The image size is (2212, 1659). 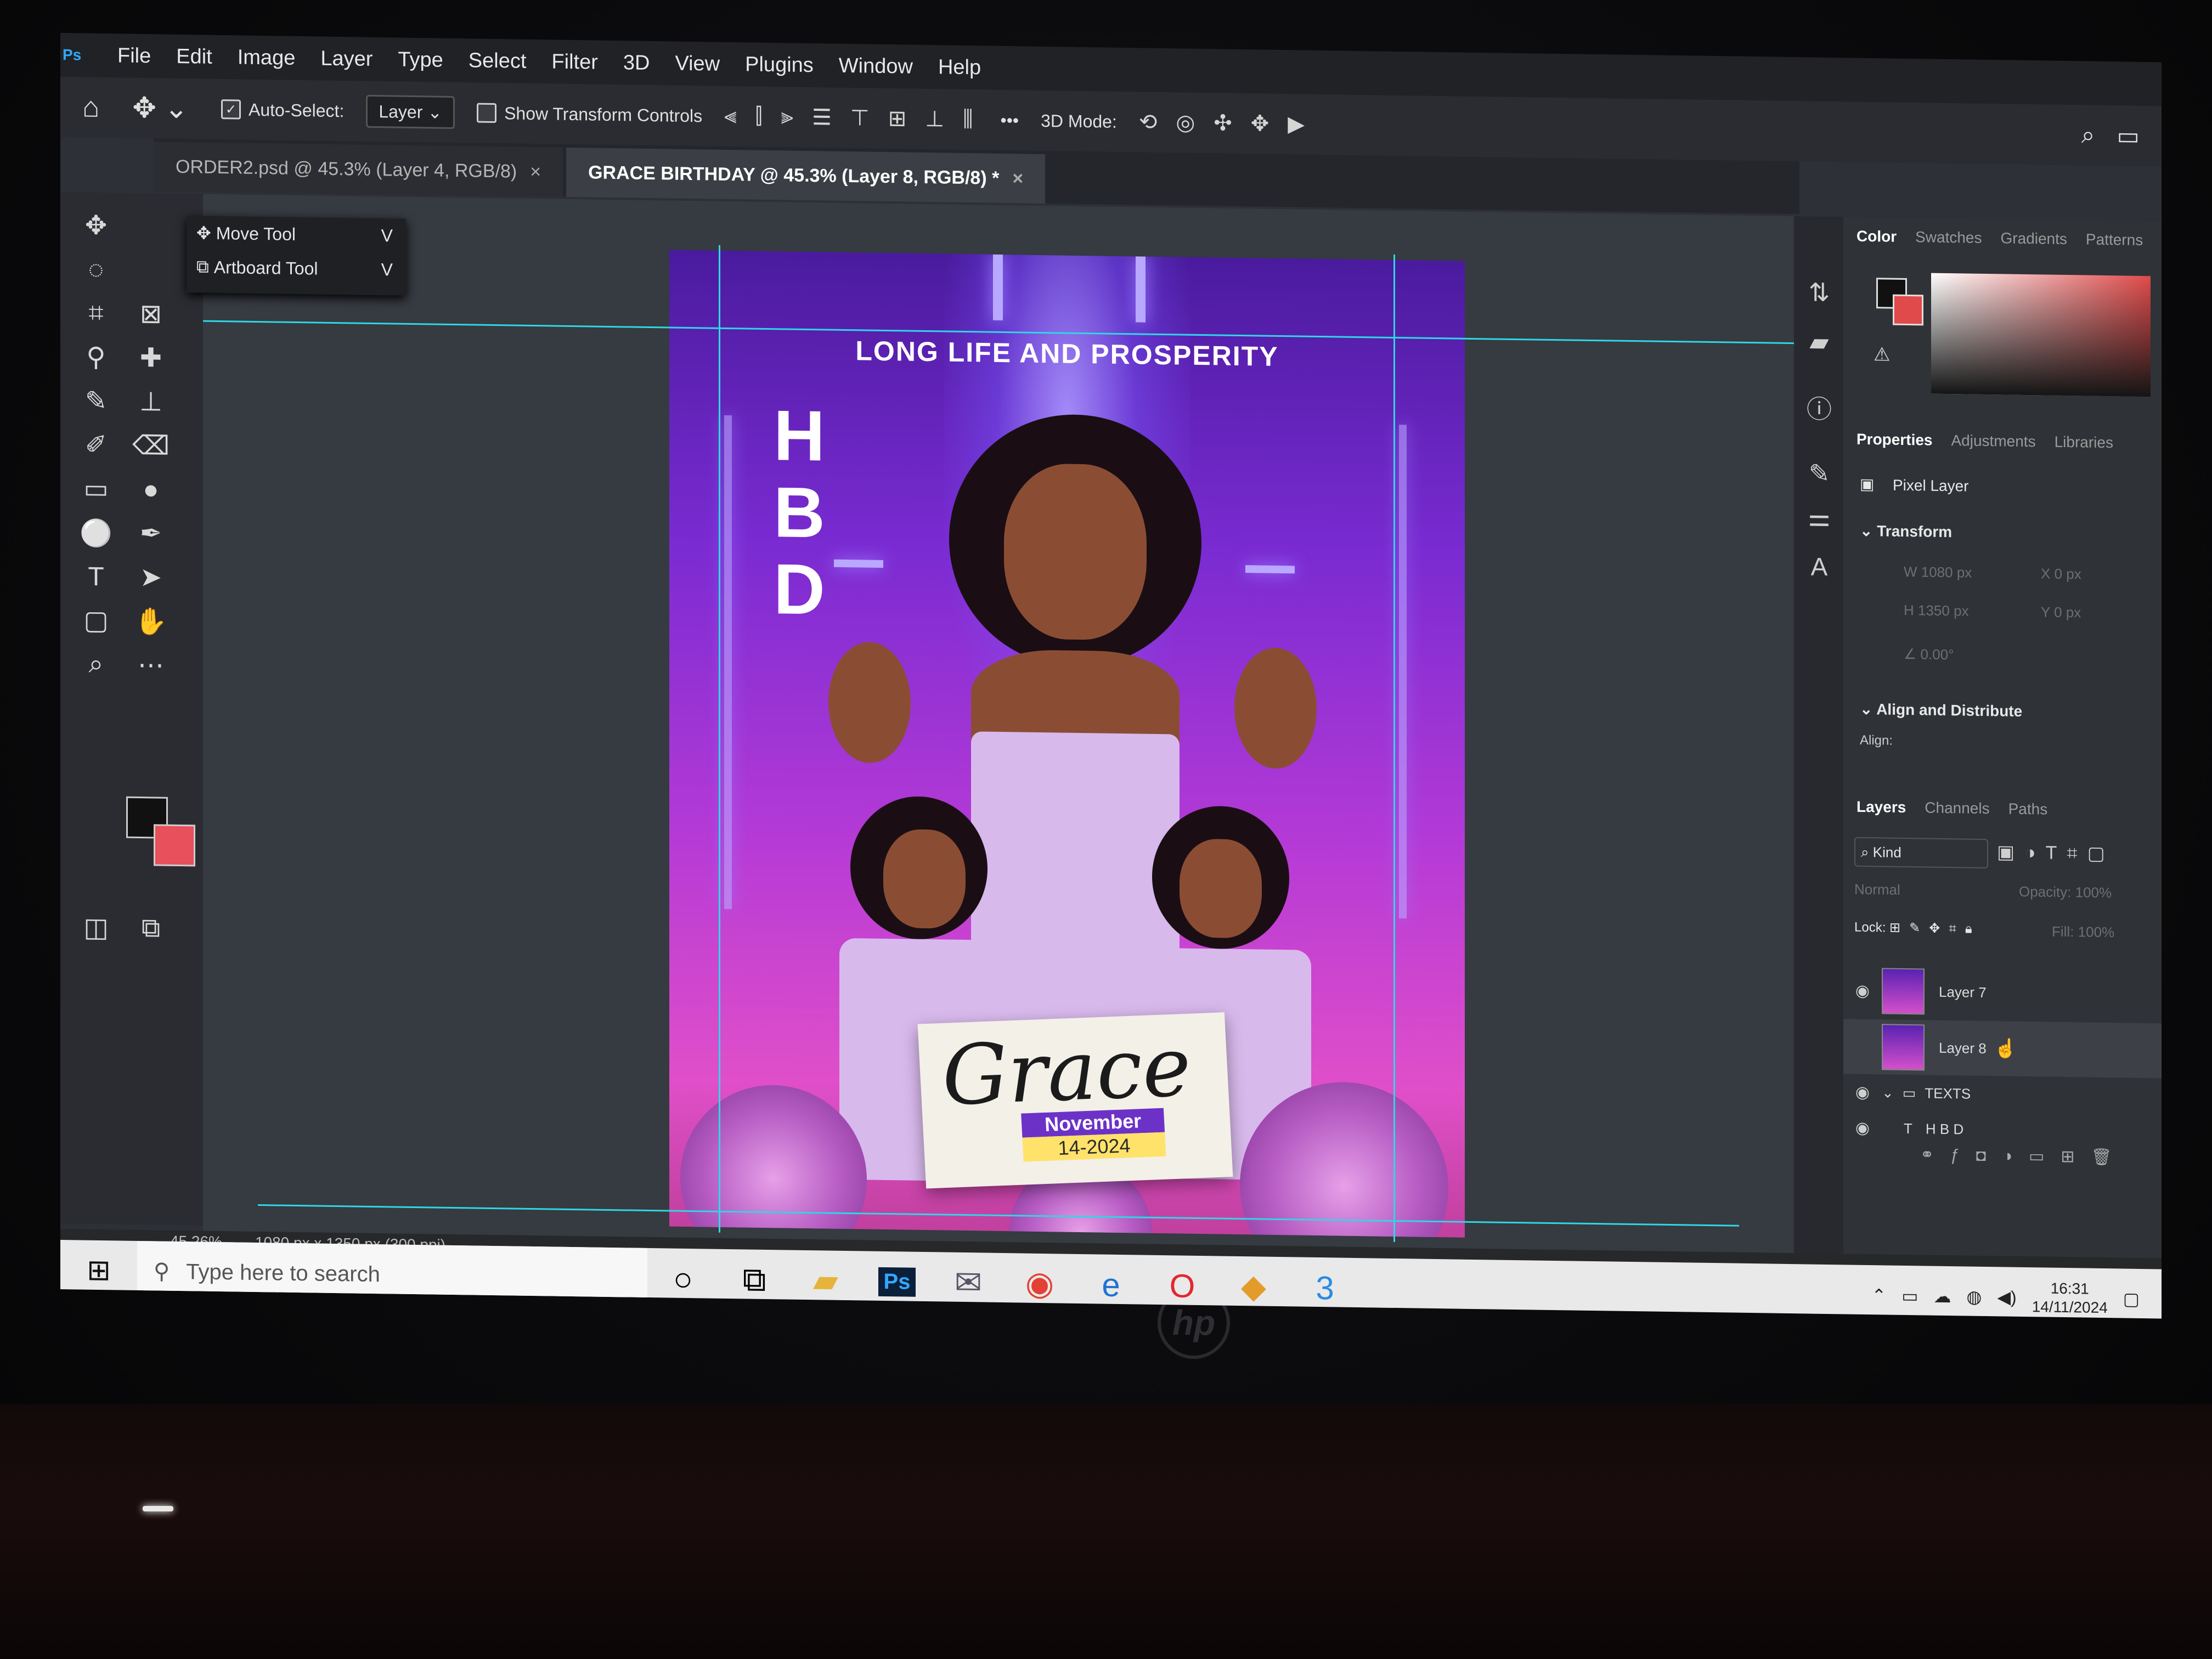 What do you see at coordinates (730, 116) in the screenshot?
I see `align-left-icon: ⫷` at bounding box center [730, 116].